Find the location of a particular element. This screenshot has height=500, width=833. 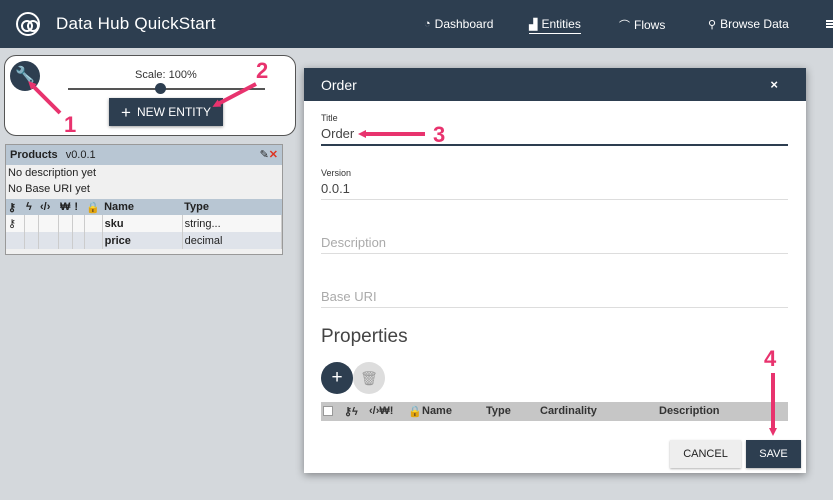

scale-slider-thumb is located at coordinates (160, 88).